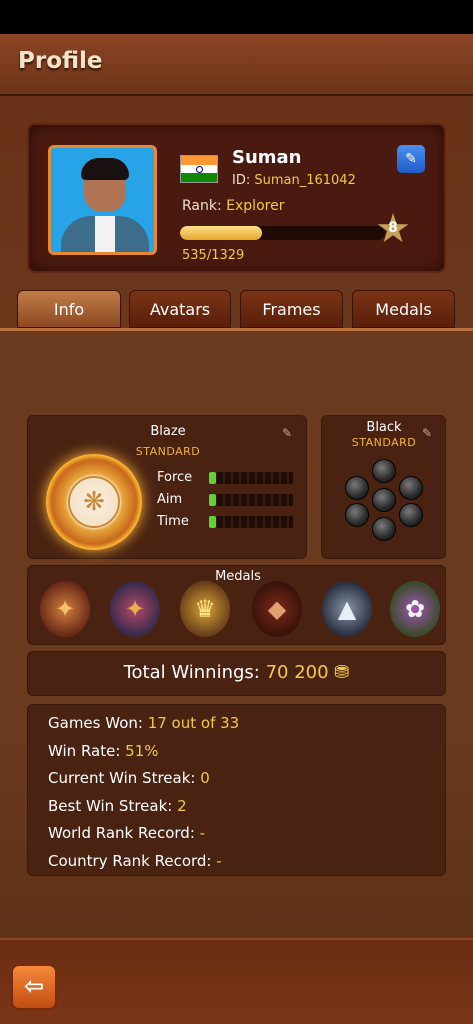 Image resolution: width=473 pixels, height=1024 pixels. What do you see at coordinates (277, 609) in the screenshot?
I see `medal-4-icon: ◆` at bounding box center [277, 609].